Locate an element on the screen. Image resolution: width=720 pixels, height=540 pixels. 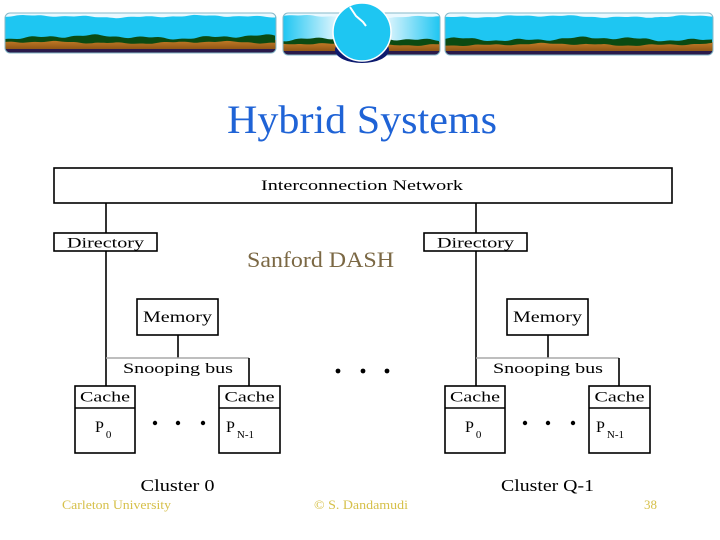
cluster-label: Cluster Q-1 is located at coordinates (547, 485).